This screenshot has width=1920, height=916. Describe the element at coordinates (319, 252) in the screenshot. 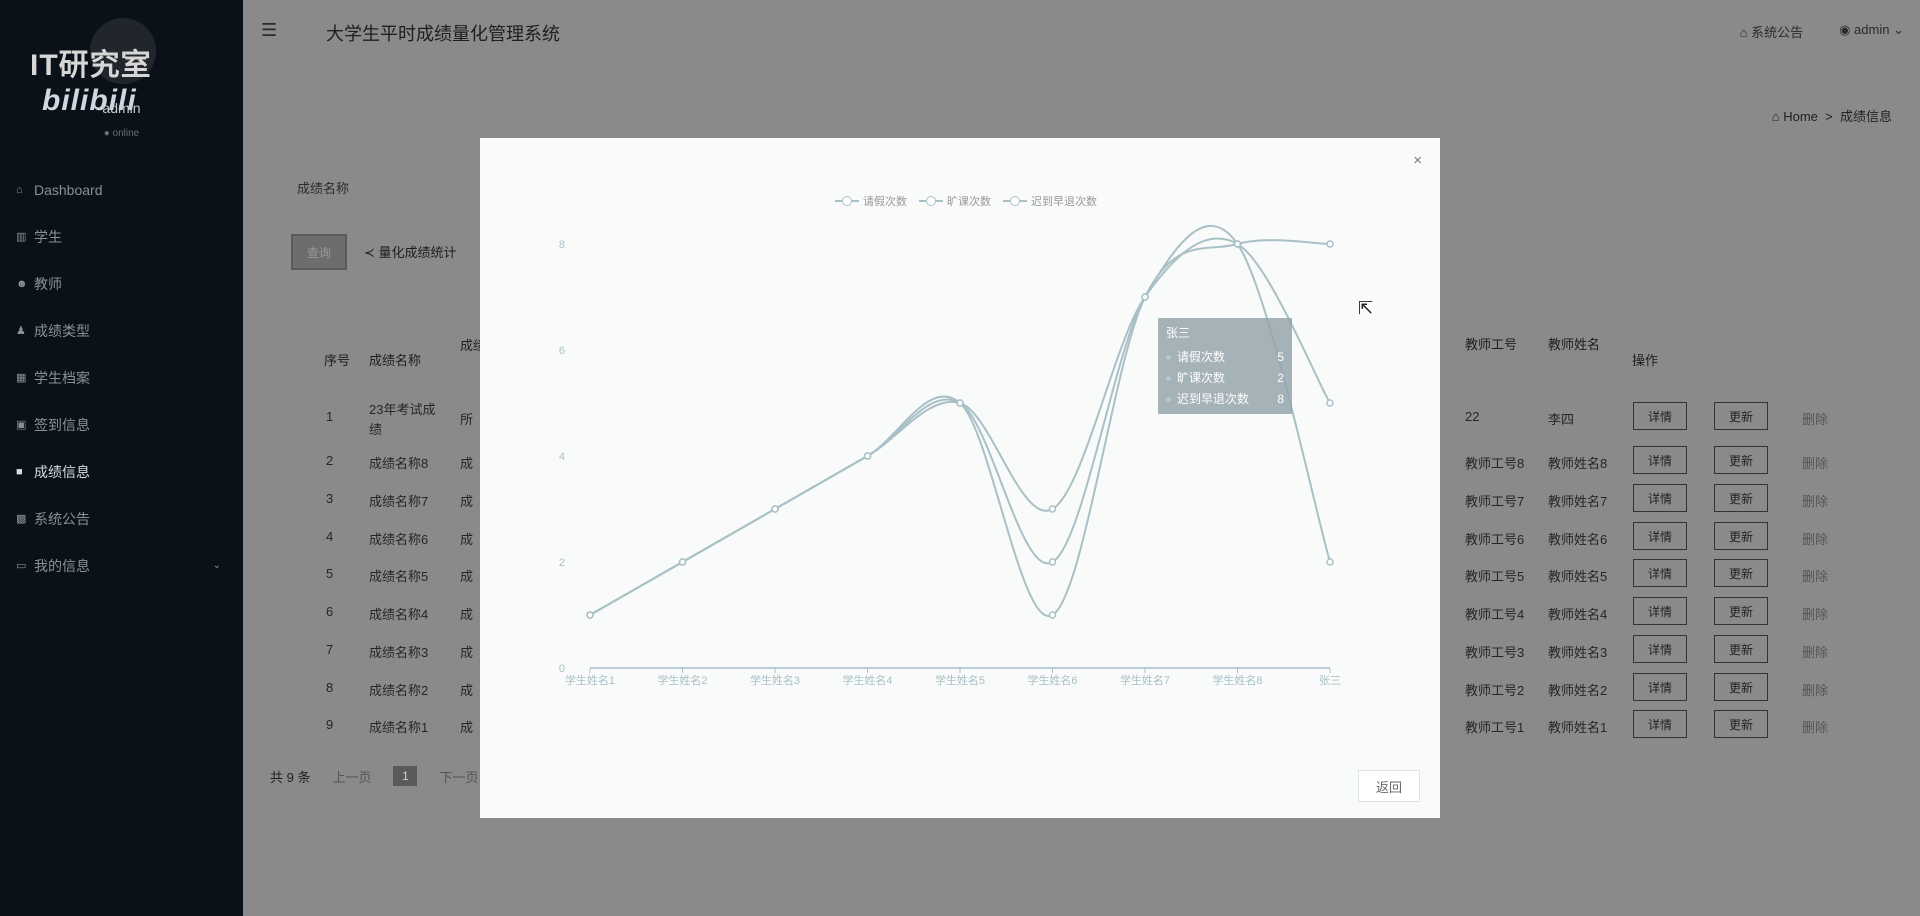

I see `search-button: 查询` at that location.